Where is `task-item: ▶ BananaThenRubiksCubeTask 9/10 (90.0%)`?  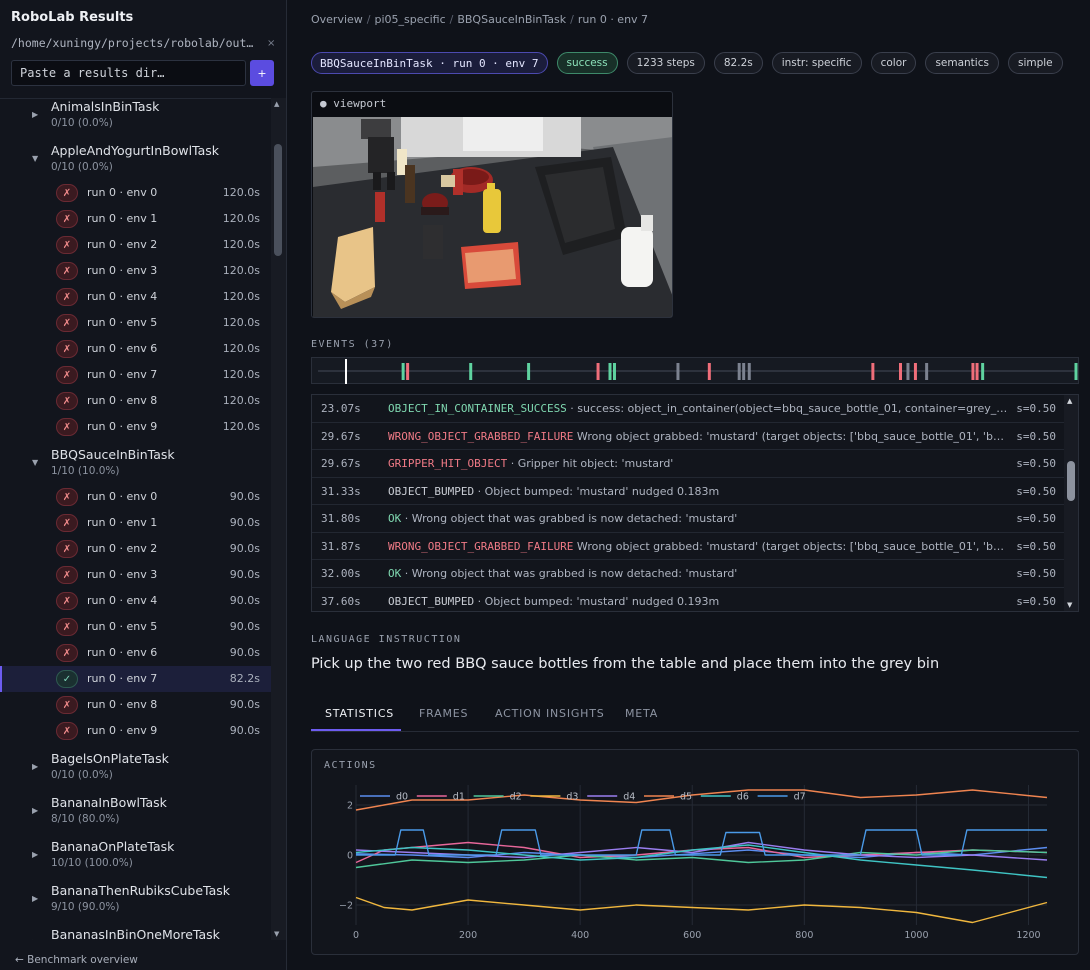
task-item: ▶ BananaThenRubiksCubeTask 9/10 (90.0%) is located at coordinates (135, 898).